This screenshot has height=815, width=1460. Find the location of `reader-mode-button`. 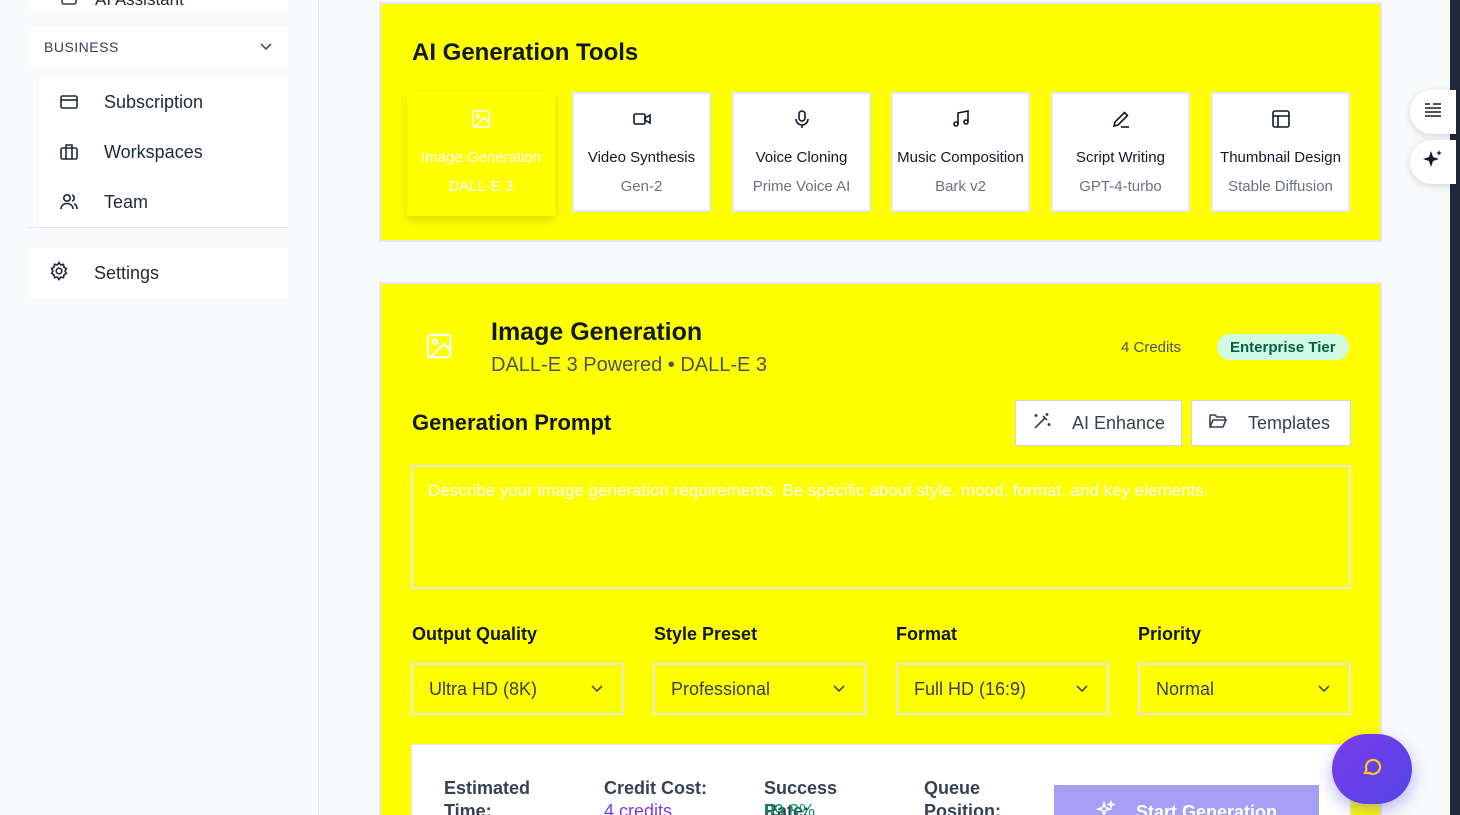

reader-mode-button is located at coordinates (1433, 112).